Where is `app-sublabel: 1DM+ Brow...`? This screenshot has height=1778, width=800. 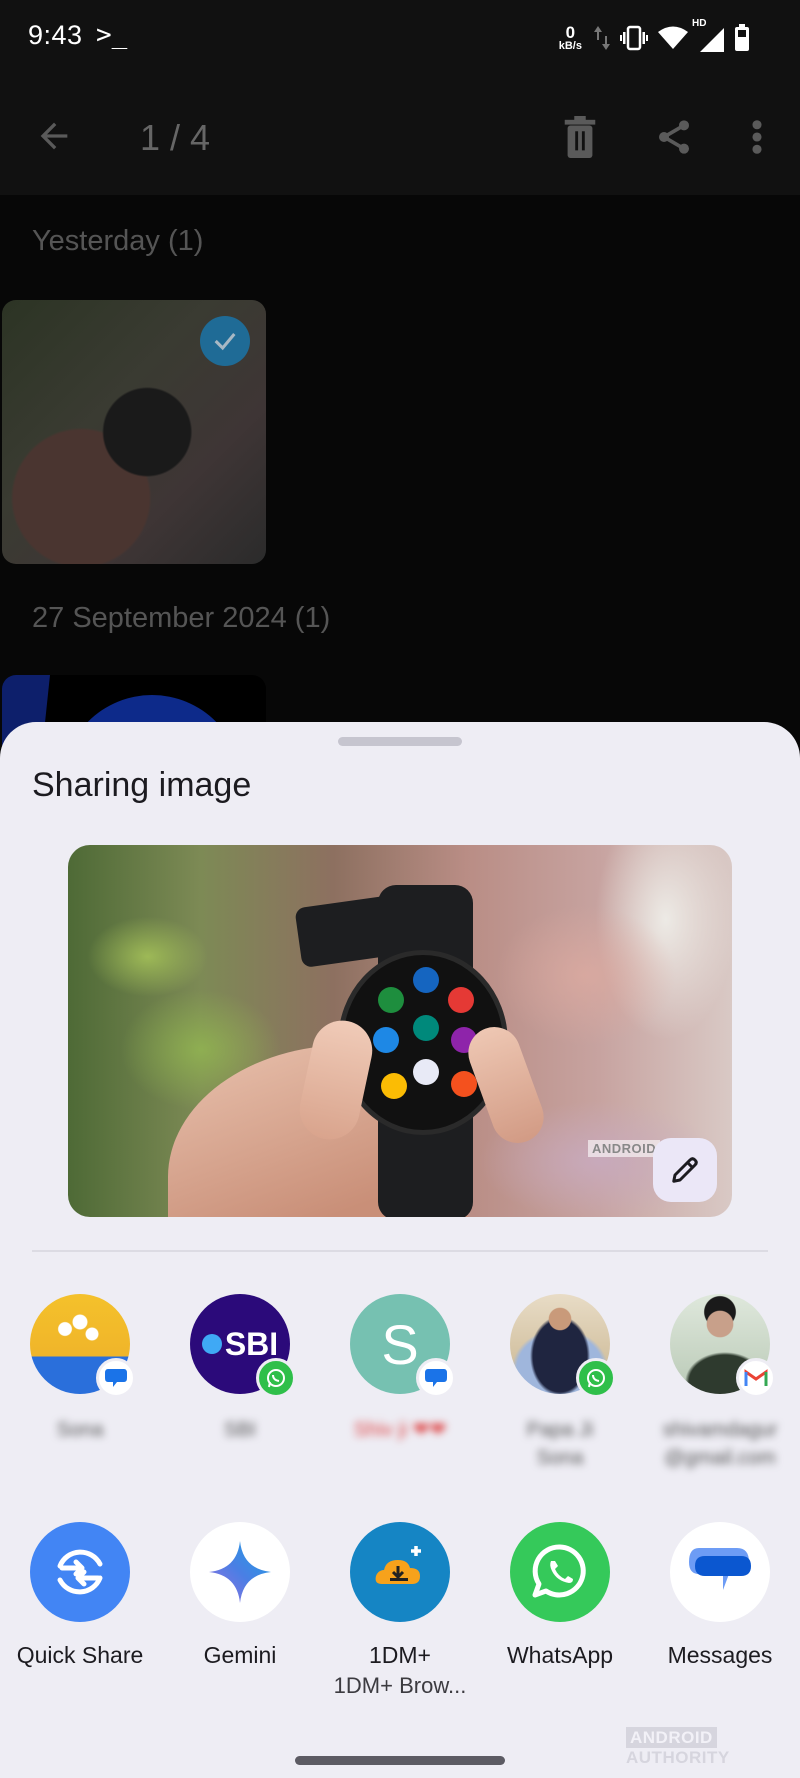
app-sublabel: 1DM+ Brow... is located at coordinates (400, 1685).